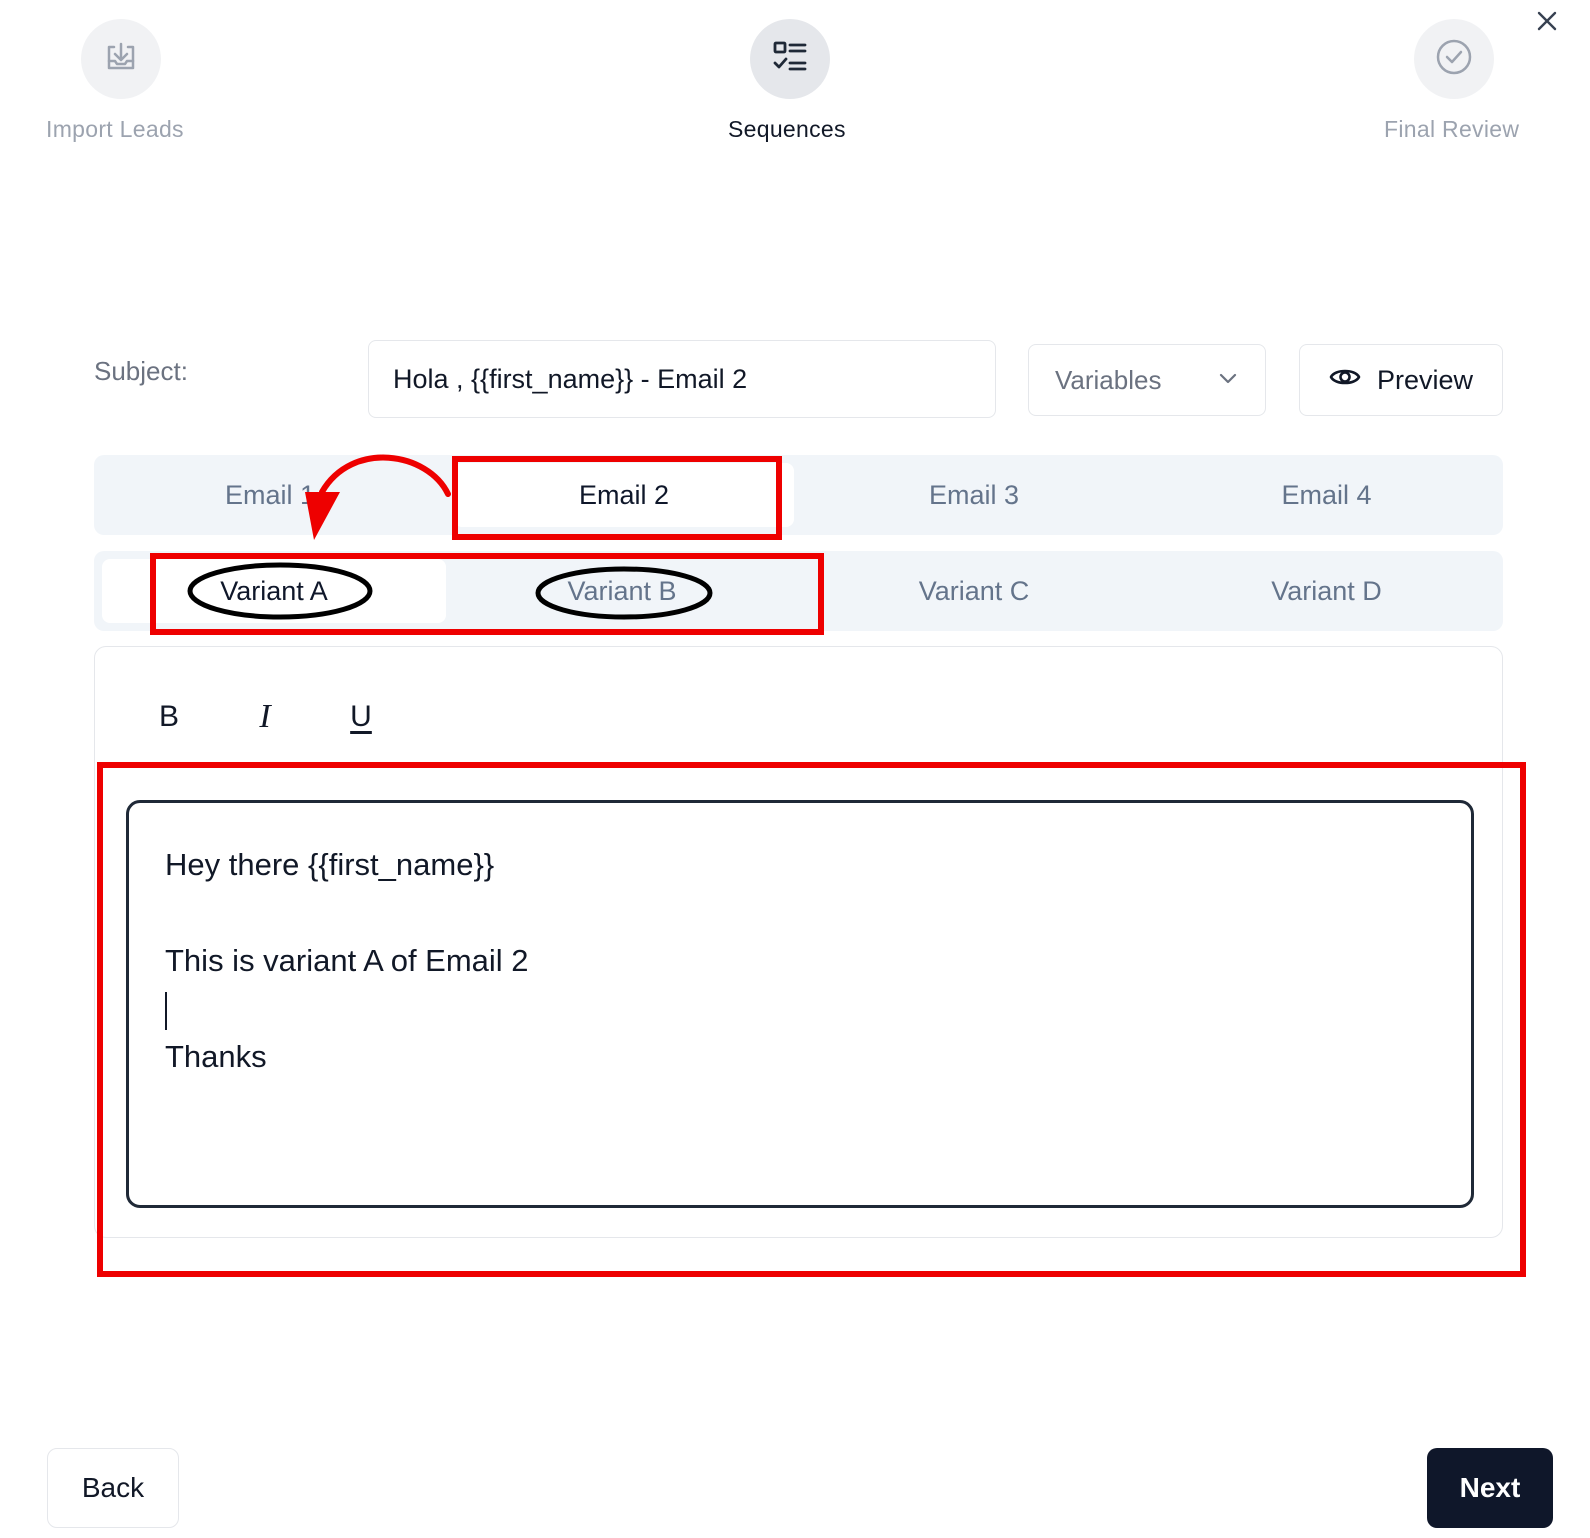 The width and height of the screenshot is (1590, 1538). Describe the element at coordinates (330, 864) in the screenshot. I see `editor-line: Hey there {{first_name}}` at that location.